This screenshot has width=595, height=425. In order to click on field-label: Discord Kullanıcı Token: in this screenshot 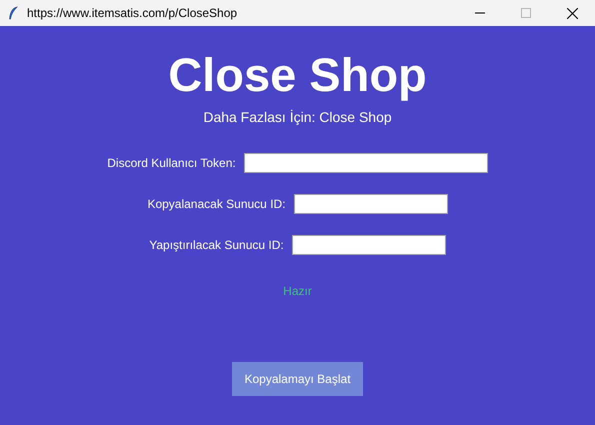, I will do `click(171, 163)`.